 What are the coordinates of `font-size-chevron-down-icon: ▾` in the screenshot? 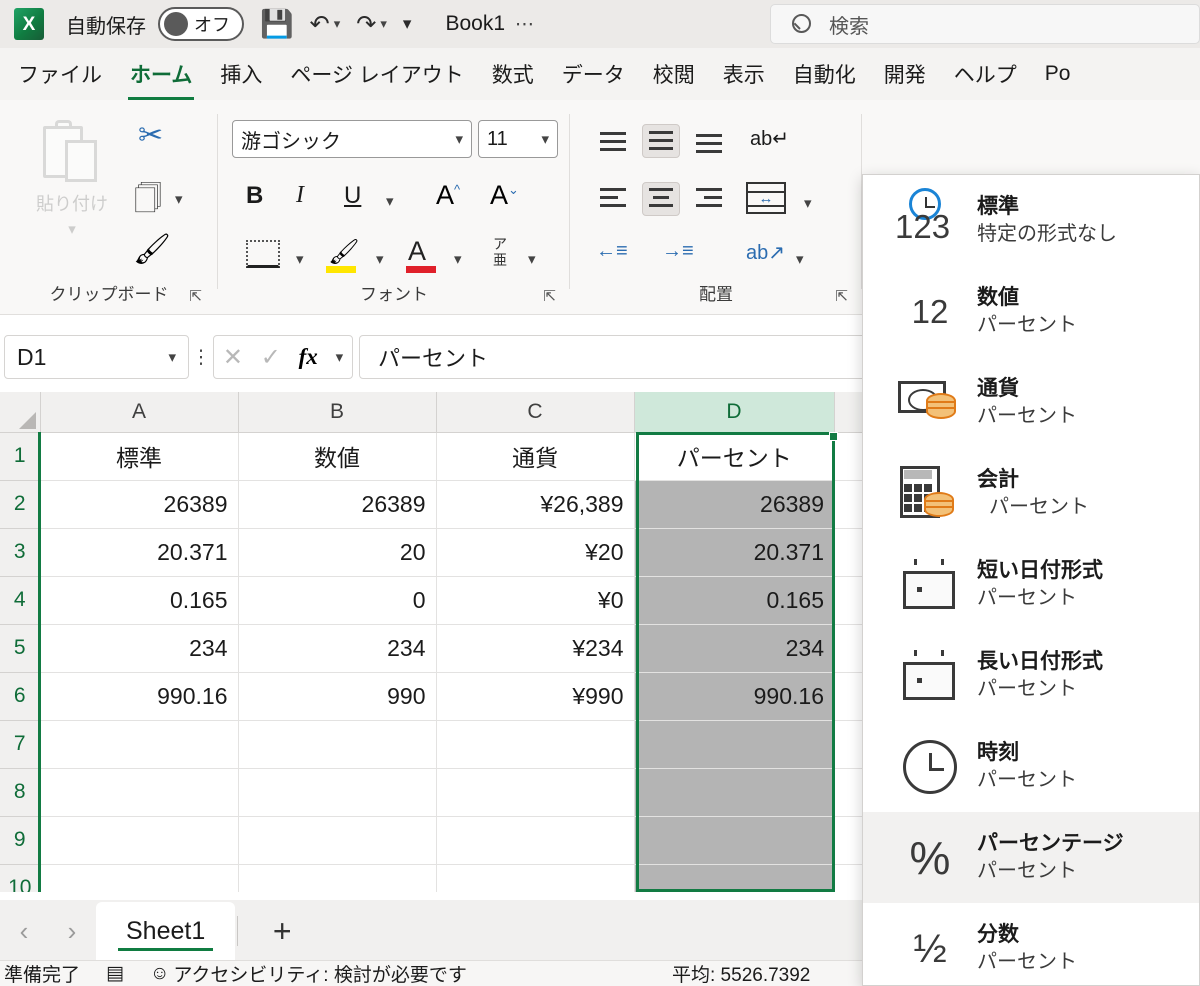 It's located at (545, 139).